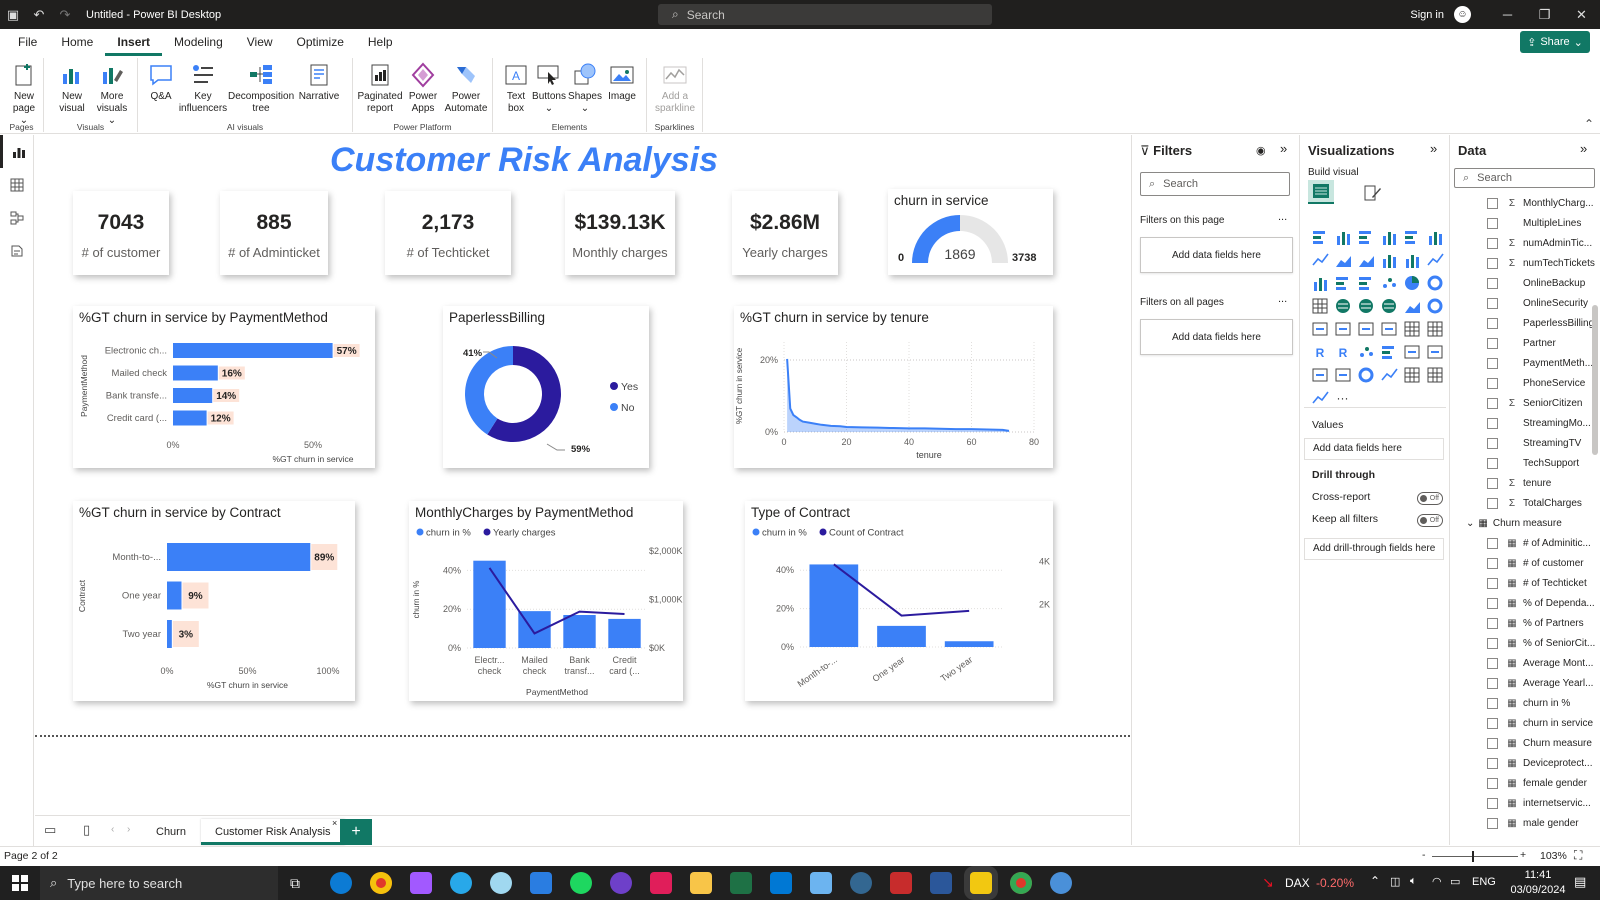  Describe the element at coordinates (17, 250) in the screenshot. I see `dax-query-view-icon` at that location.